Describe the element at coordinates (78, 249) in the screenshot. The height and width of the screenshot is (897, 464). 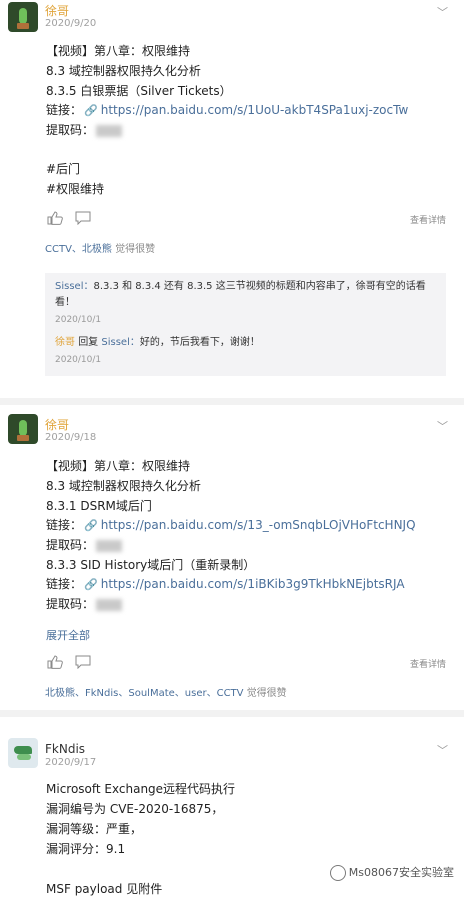
I see `likers-names: CCTV、北极熊` at that location.